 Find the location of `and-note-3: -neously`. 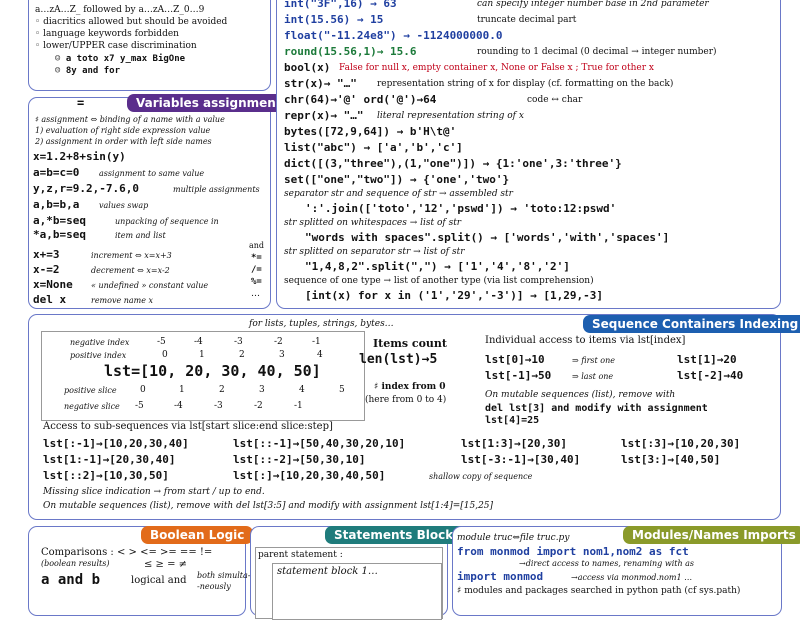

and-note-3: -neously is located at coordinates (214, 586).